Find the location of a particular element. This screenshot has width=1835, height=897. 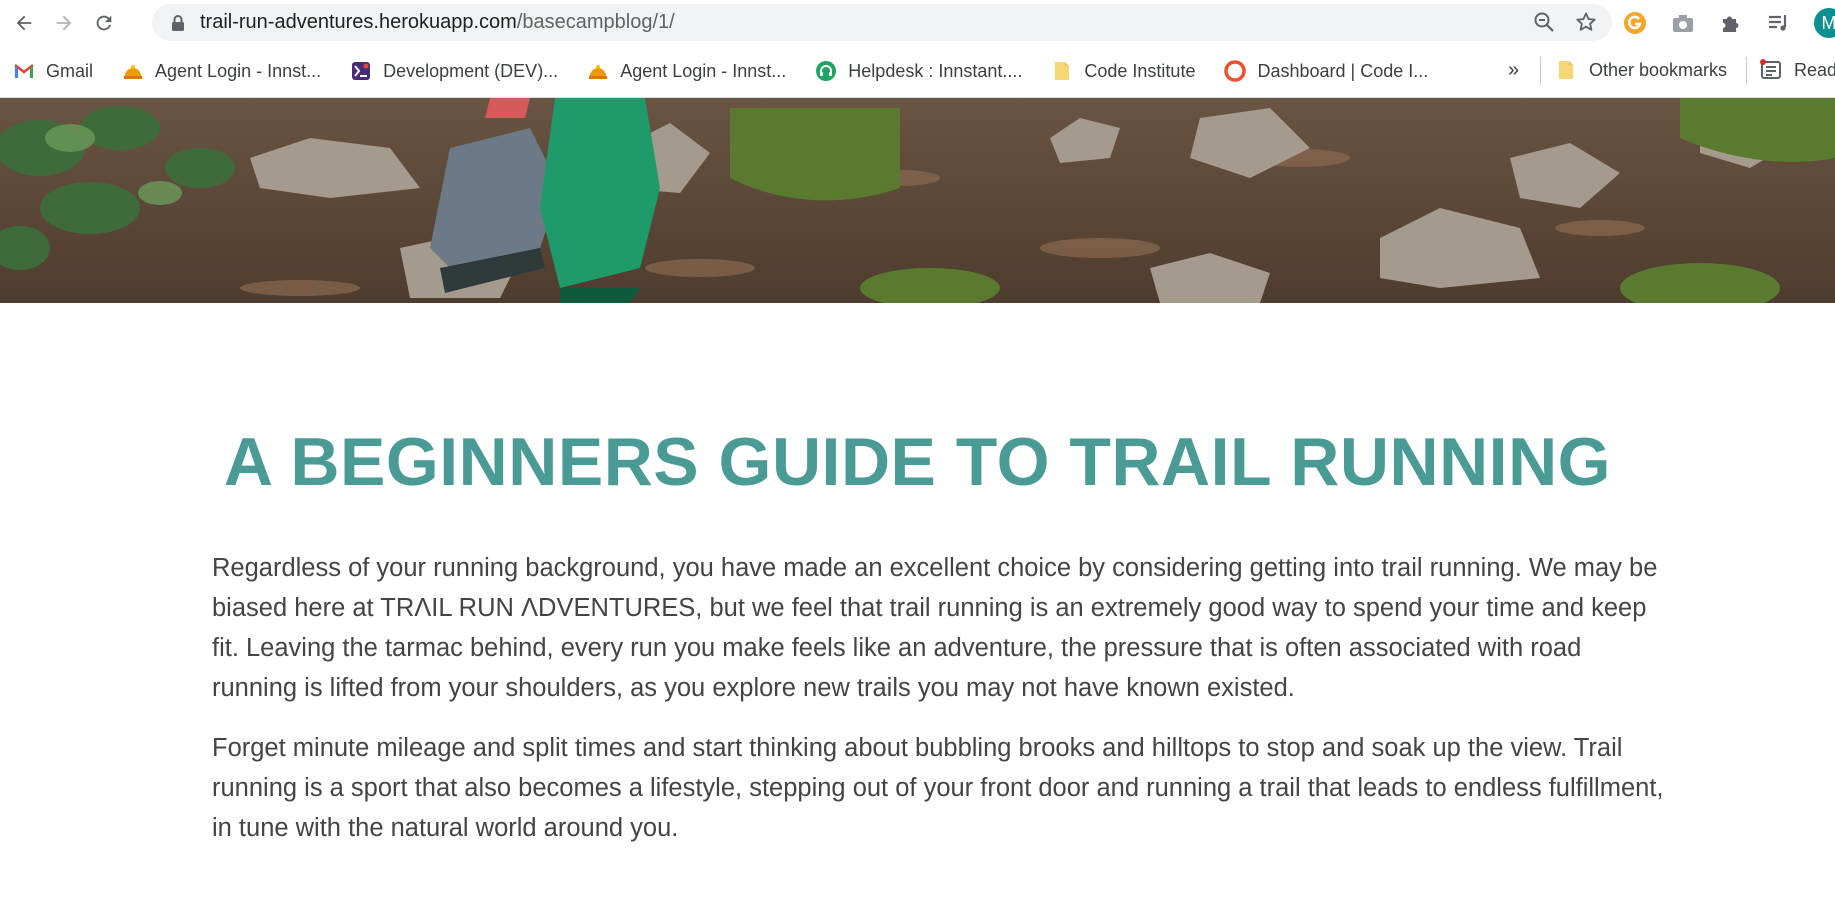

reload-button is located at coordinates (104, 23).